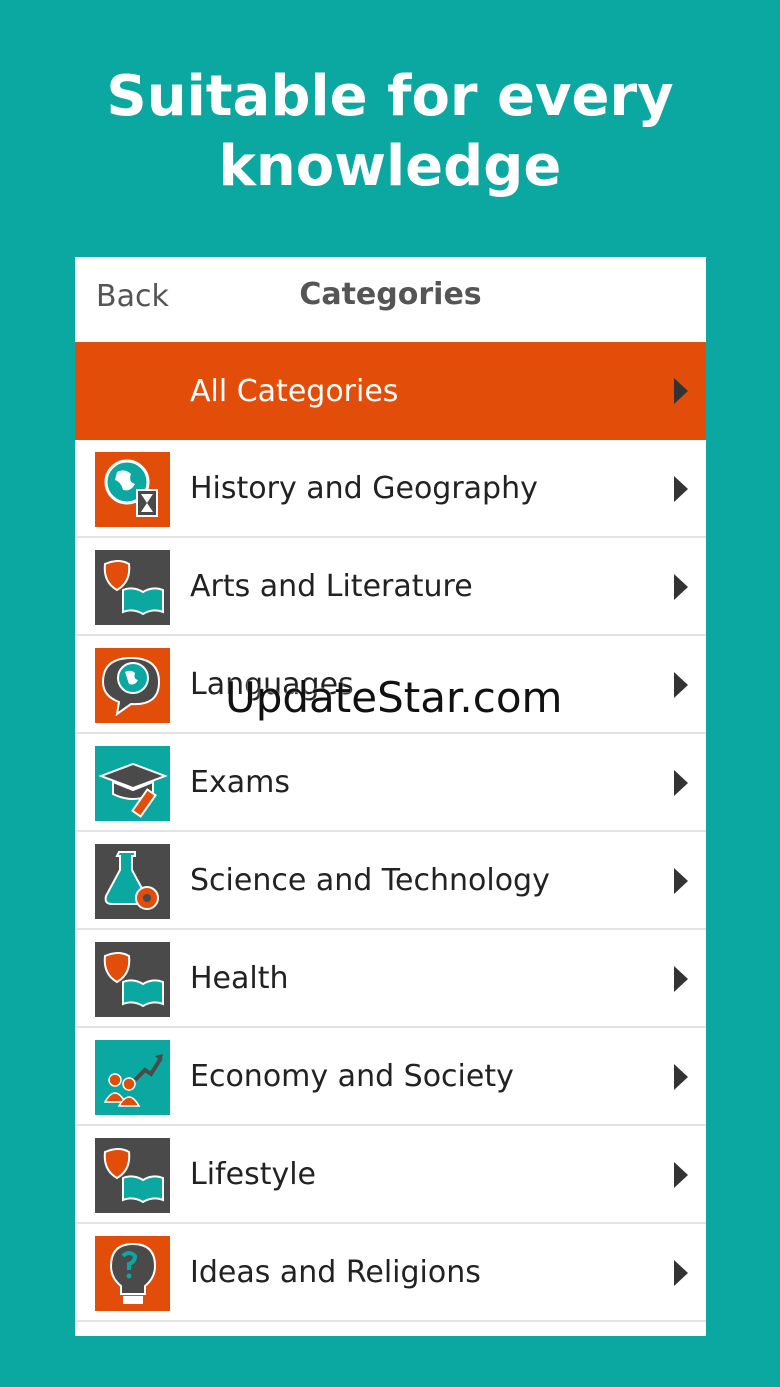 The height and width of the screenshot is (1387, 780). I want to click on category-row-arts: Arts and Literature, so click(390, 587).